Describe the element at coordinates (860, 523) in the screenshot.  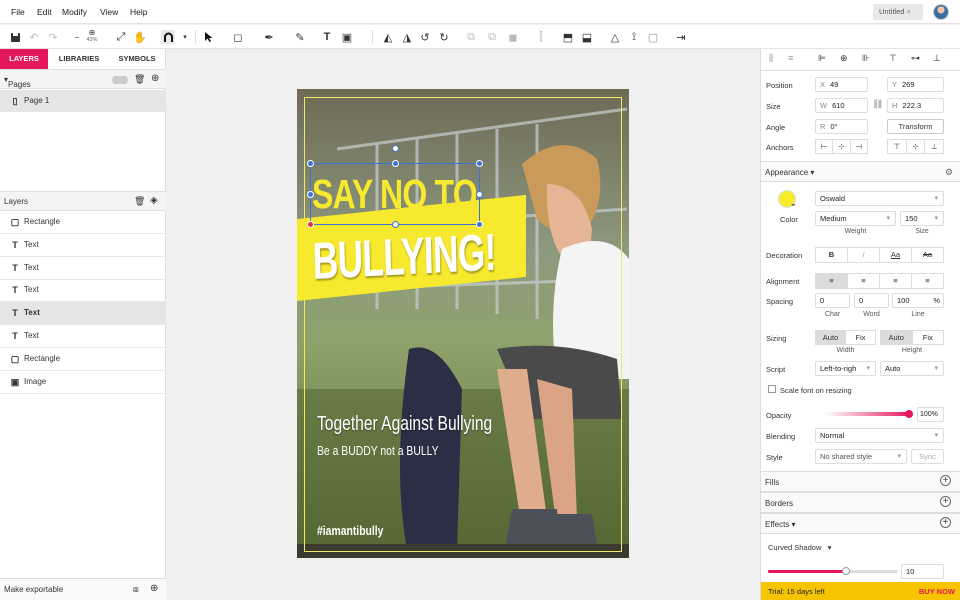
I see `effects-header: Effects ▾ +` at that location.